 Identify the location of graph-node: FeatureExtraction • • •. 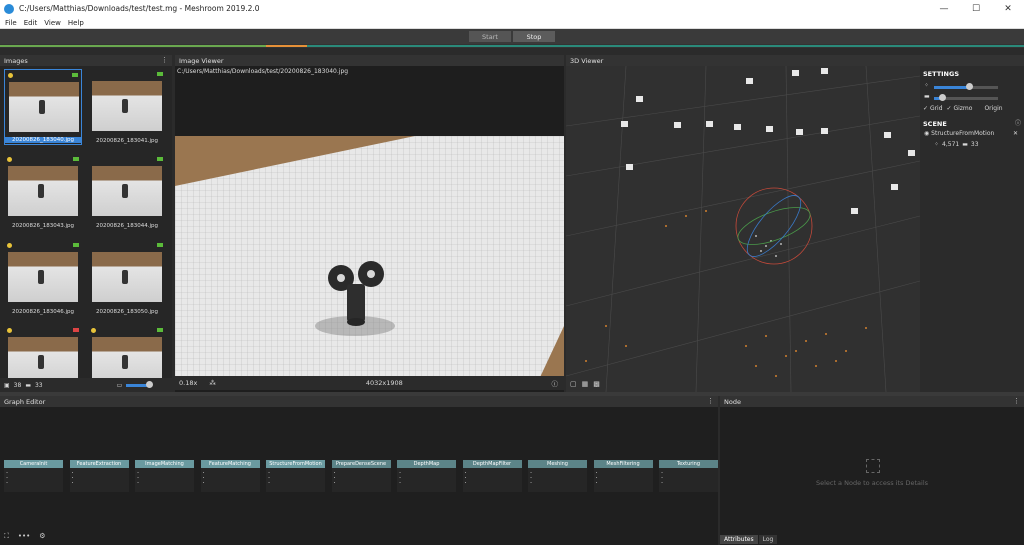
(99, 476).